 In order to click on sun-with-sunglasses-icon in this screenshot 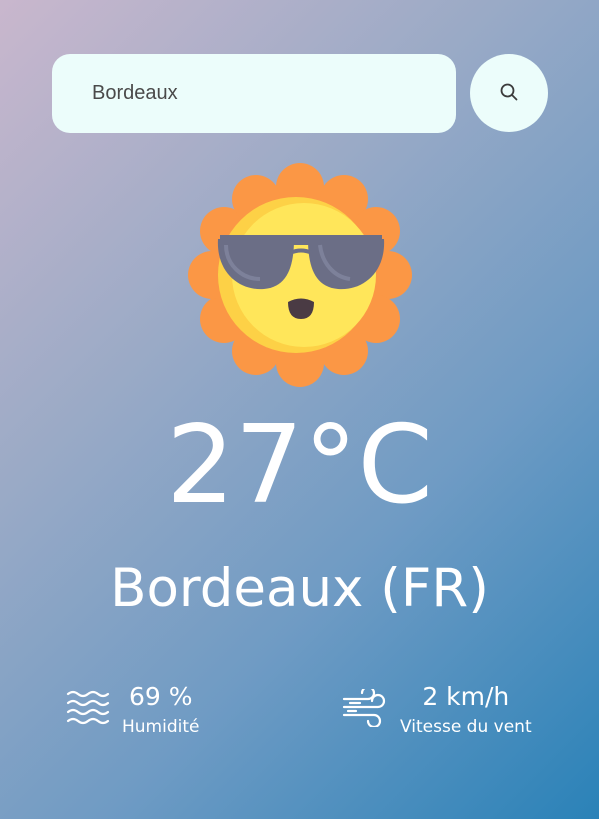, I will do `click(300, 277)`.